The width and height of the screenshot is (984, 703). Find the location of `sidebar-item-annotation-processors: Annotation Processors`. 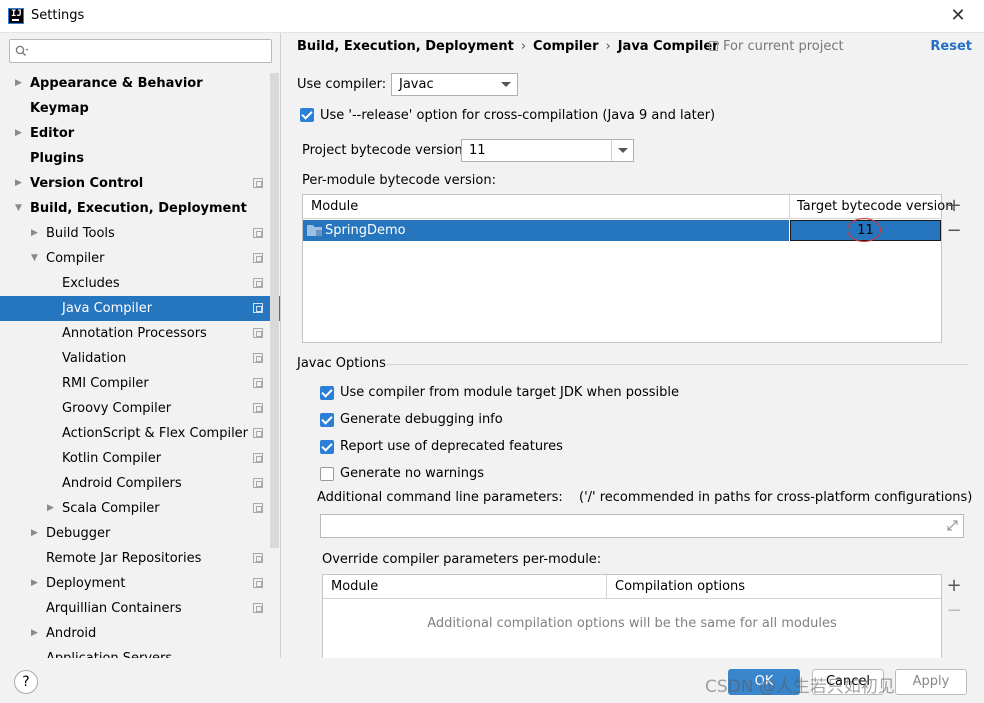

sidebar-item-annotation-processors: Annotation Processors is located at coordinates (140, 333).